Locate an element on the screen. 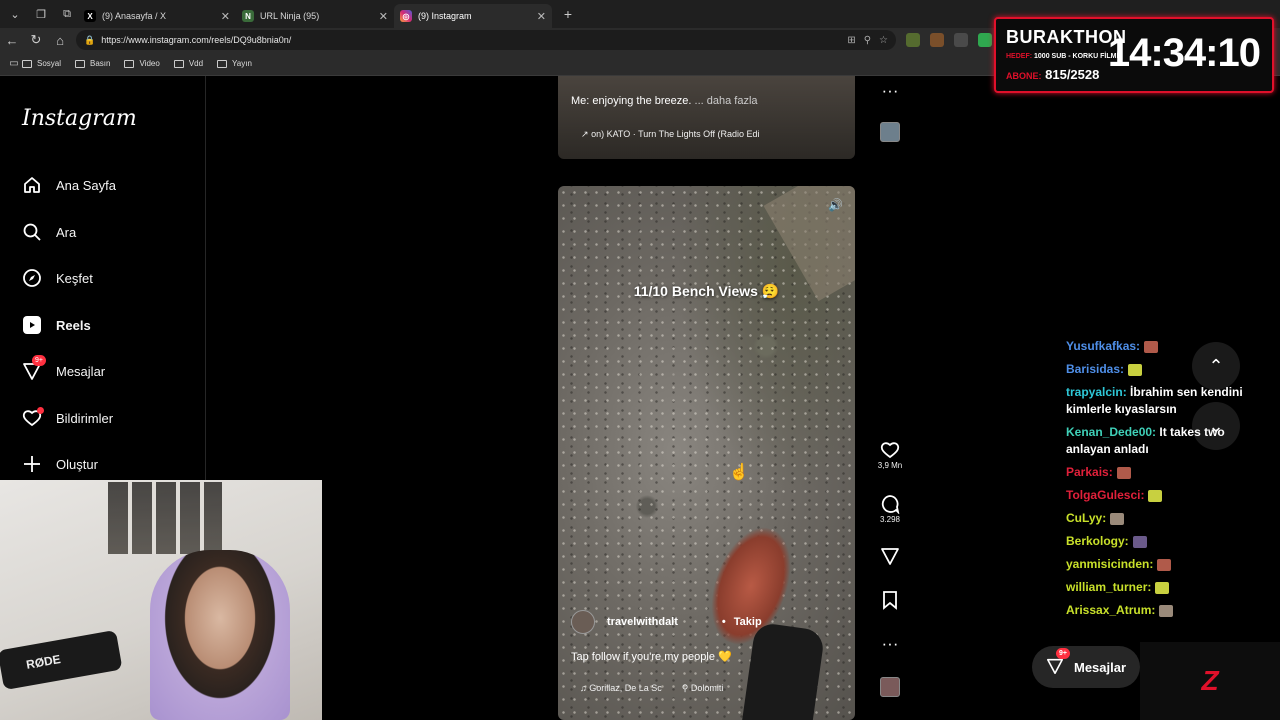 This screenshot has width=1280, height=720. plus-icon is located at coordinates (32, 464).